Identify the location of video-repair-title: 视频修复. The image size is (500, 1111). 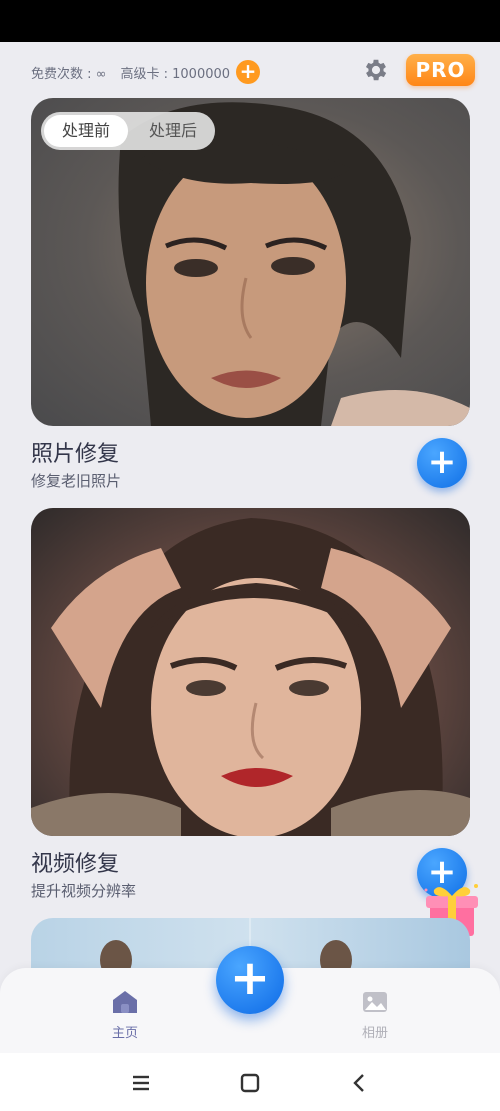
(75, 864).